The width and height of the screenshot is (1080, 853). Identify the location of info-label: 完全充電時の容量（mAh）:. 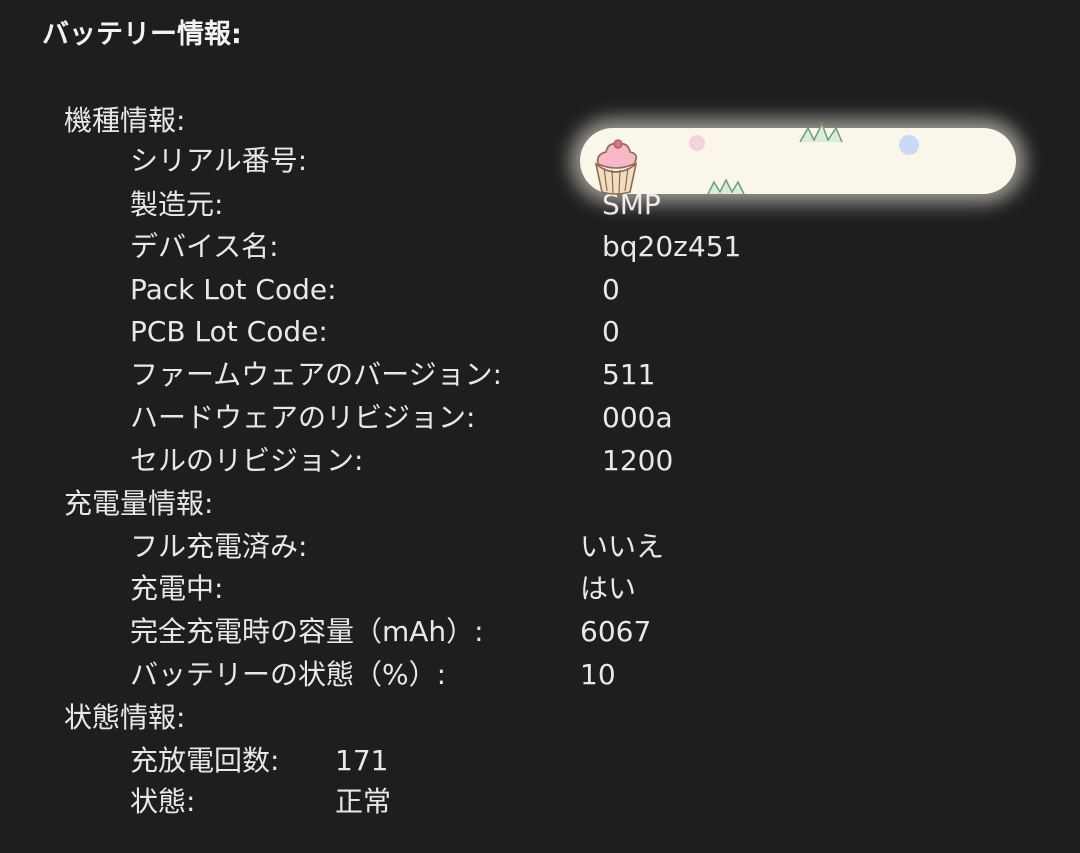
(307, 631).